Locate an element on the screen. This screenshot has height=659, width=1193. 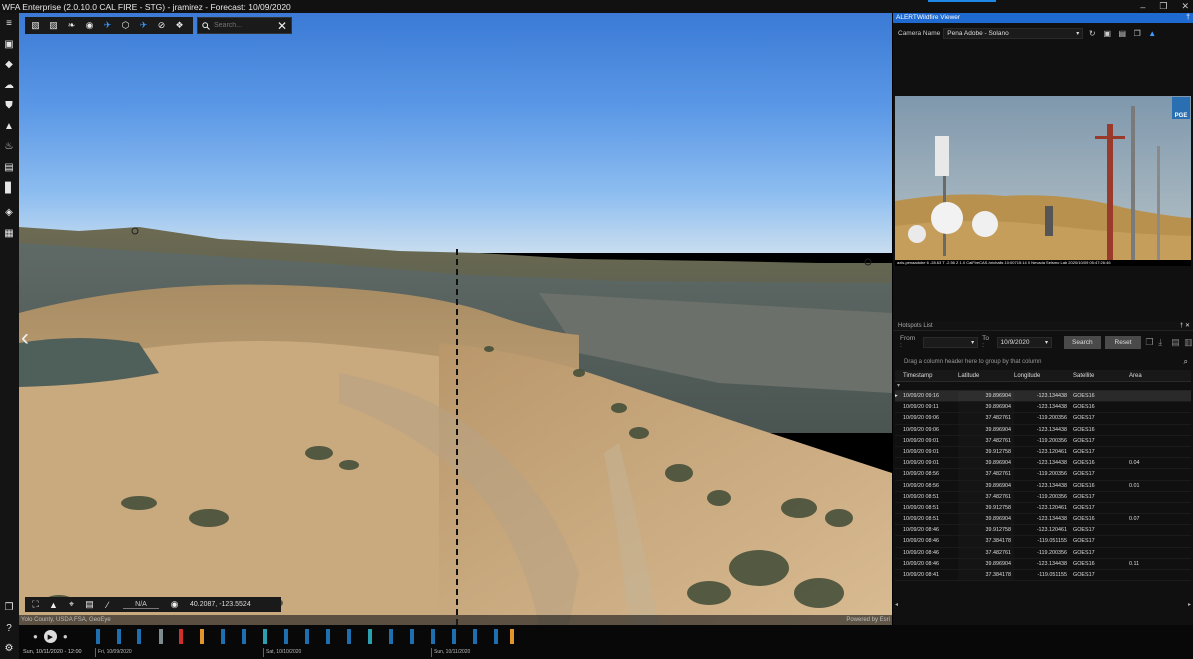
measure-icon: ∕ is located at coordinates (107, 604).